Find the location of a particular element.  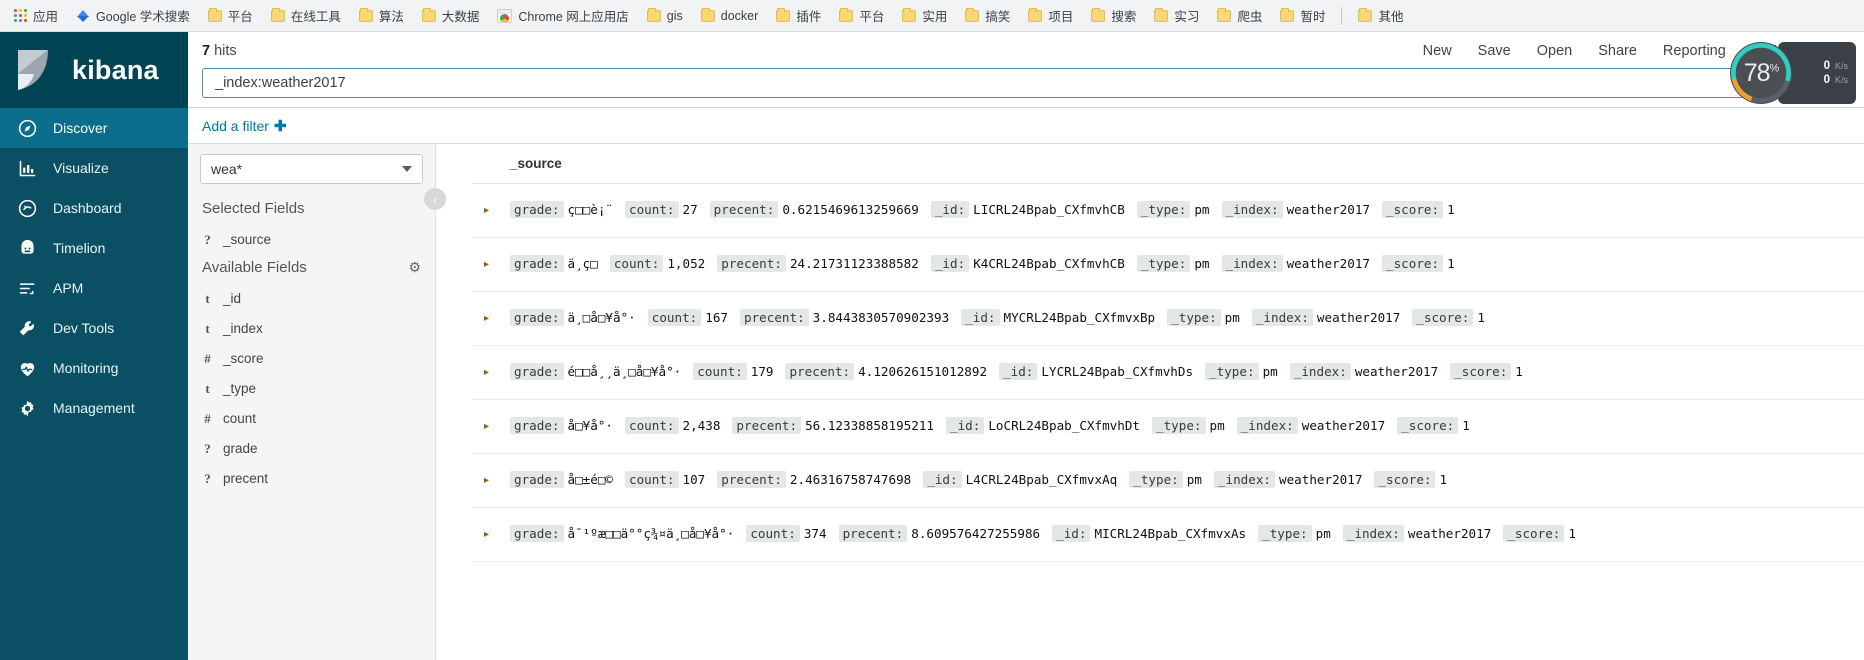

bookmark-item: 搜索 is located at coordinates (1113, 15).